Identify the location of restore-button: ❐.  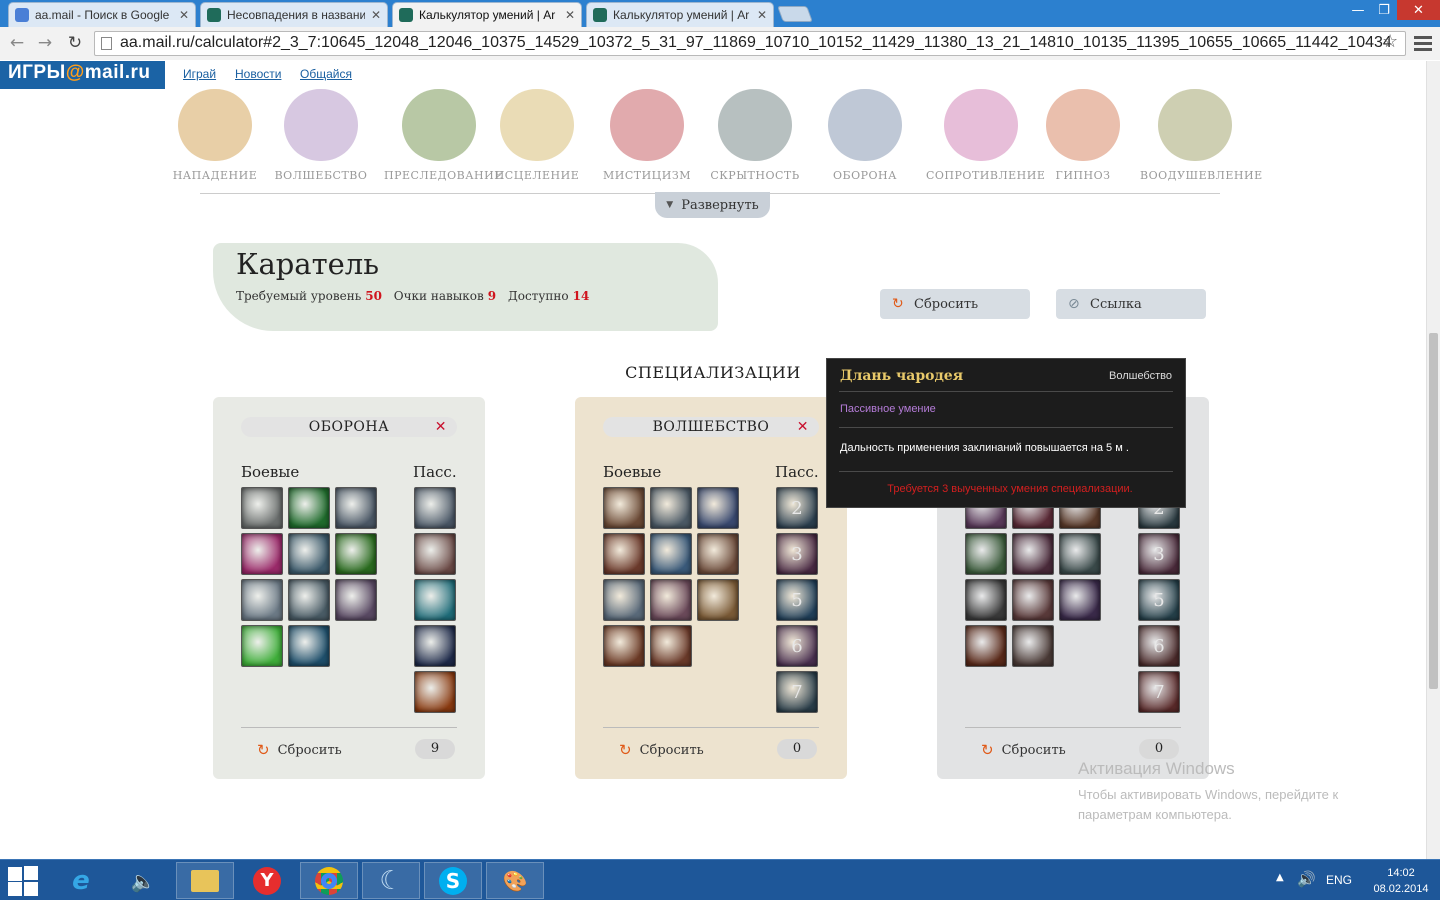
(1384, 10).